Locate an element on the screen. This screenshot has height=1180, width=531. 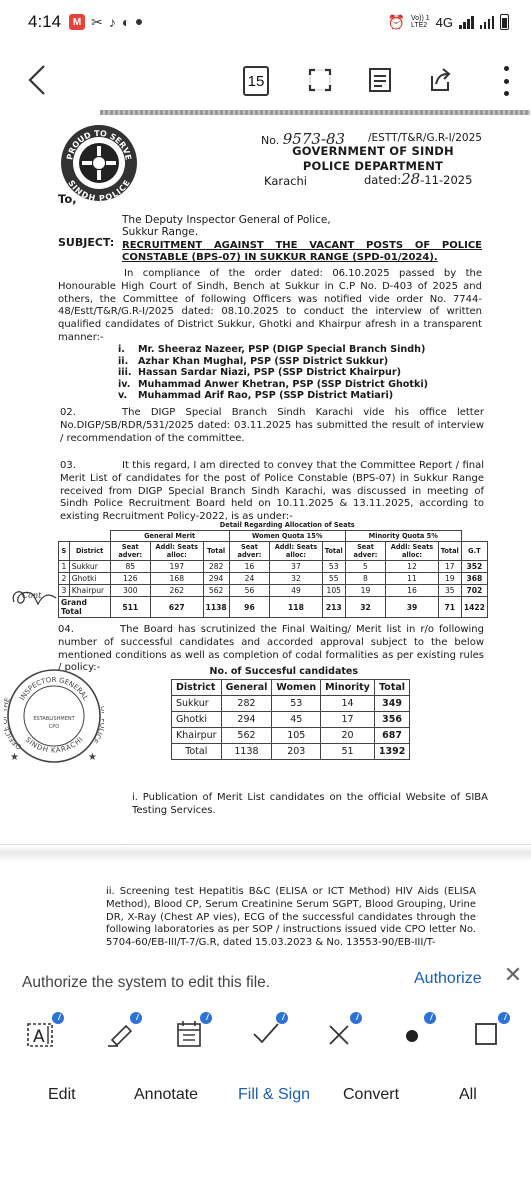
app-notification-icon: M is located at coordinates (77, 22).